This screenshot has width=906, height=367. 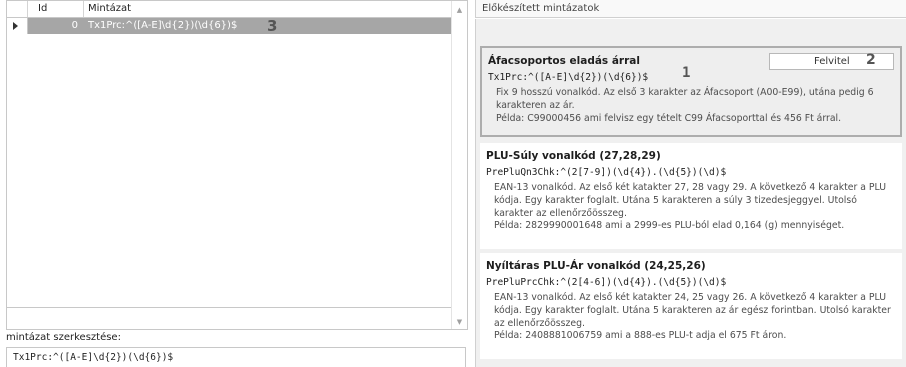 What do you see at coordinates (268, 9) in the screenshot?
I see `column-header-pattern: Mintázat` at bounding box center [268, 9].